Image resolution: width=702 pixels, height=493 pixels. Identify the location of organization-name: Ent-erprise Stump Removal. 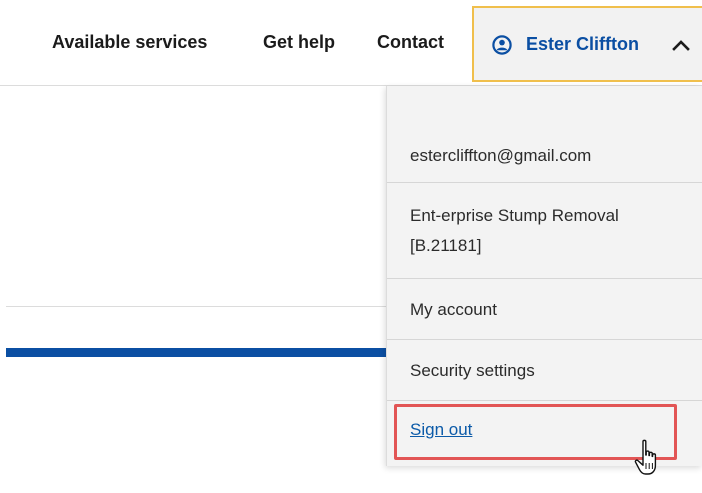
(514, 215).